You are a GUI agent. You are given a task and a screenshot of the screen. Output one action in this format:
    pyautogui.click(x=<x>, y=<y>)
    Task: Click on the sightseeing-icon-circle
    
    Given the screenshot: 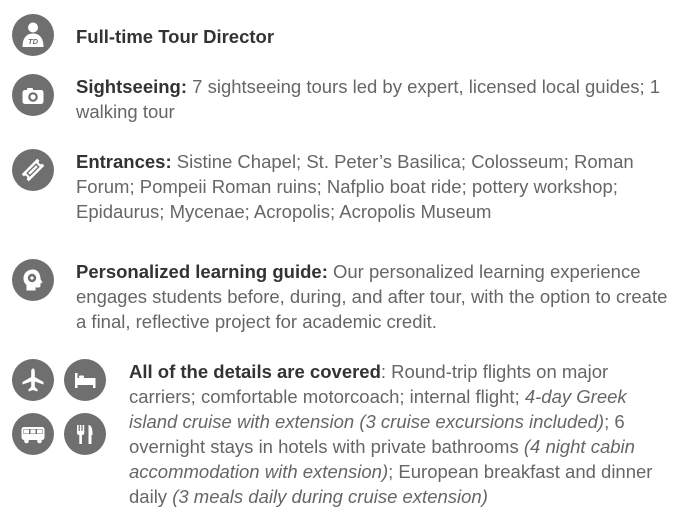 What is the action you would take?
    pyautogui.click(x=33, y=95)
    